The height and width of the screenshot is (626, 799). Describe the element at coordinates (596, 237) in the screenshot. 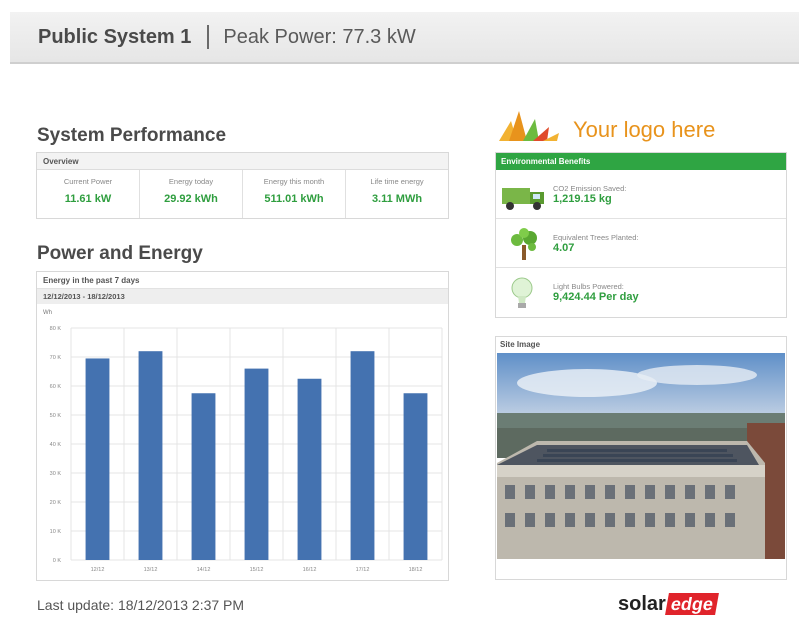

I see `benefit-label: Equivalent Trees Planted:` at that location.